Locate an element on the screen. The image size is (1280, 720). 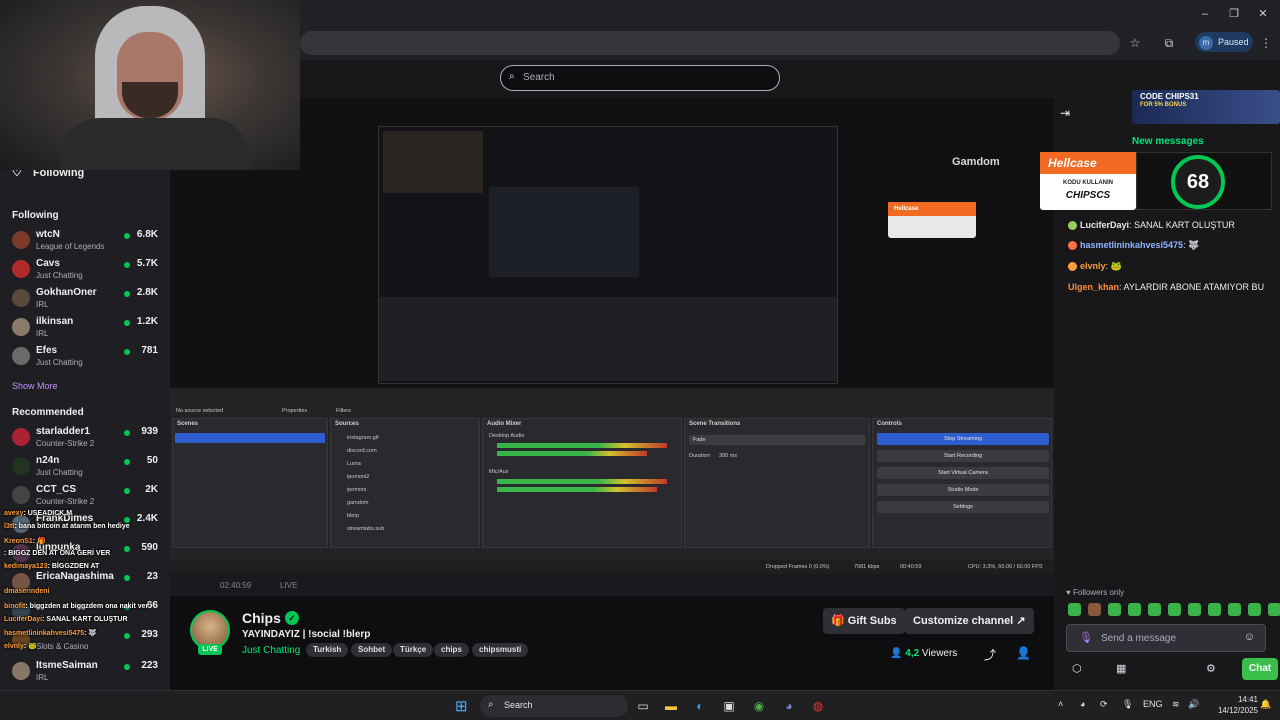
stream-tag: Sohbet is located at coordinates (372, 650).